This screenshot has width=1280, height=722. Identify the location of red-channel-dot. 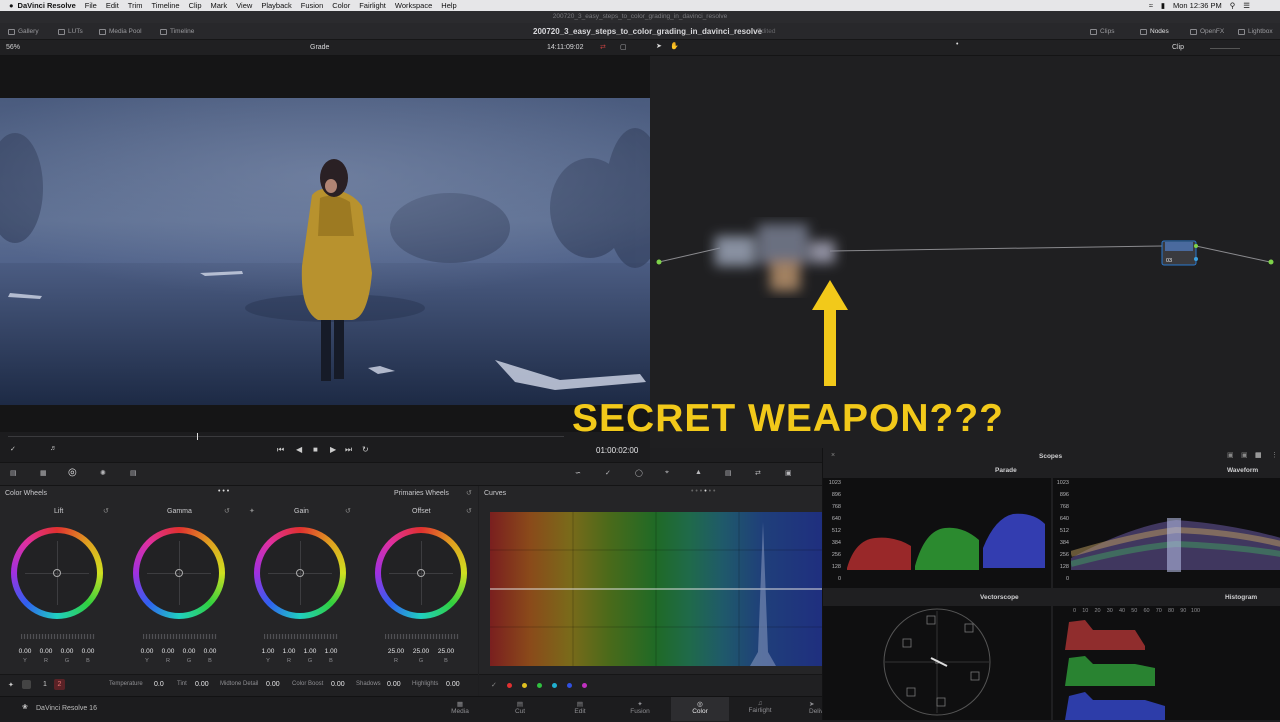
(509, 685).